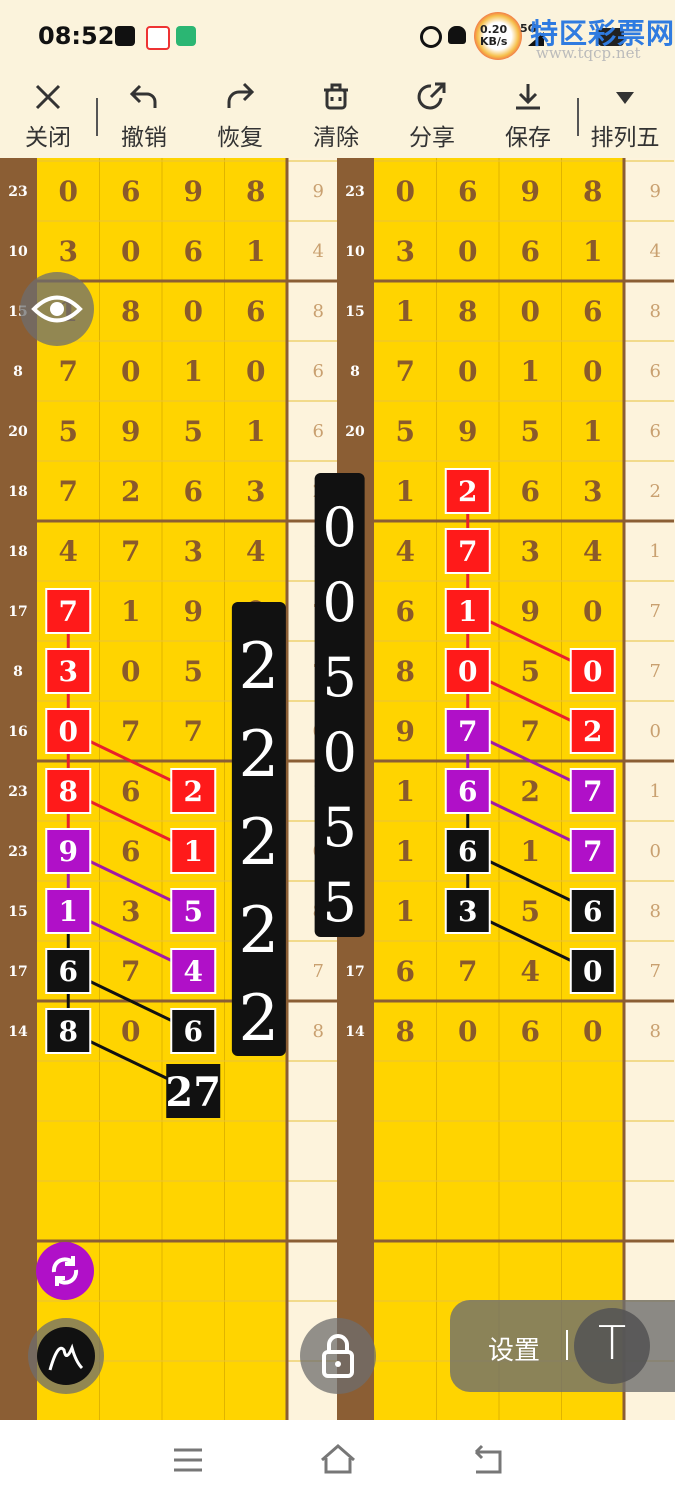 The image size is (675, 1504). Describe the element at coordinates (66, 1356) in the screenshot. I see `pen-tool-button` at that location.